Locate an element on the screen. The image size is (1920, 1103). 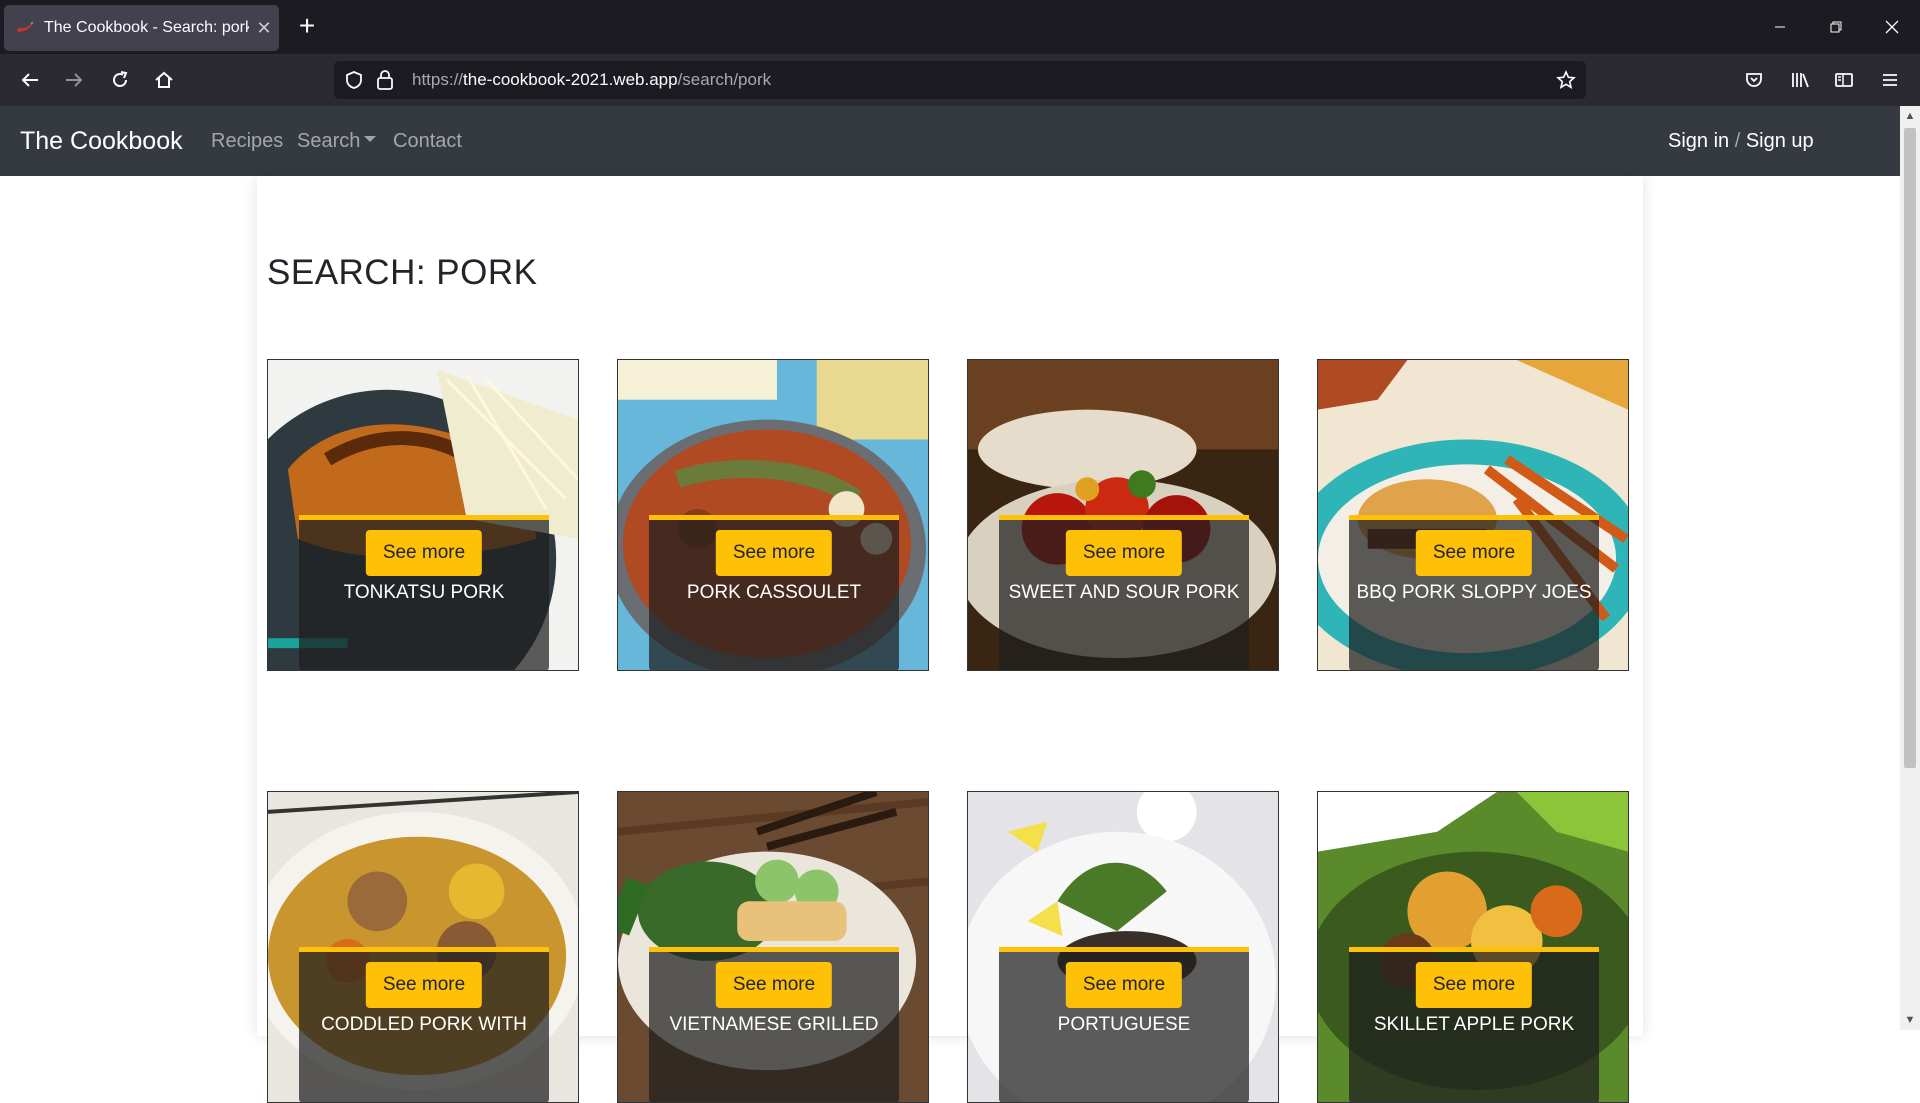
recipe-name: BBQ Pork Sloppy Joes is located at coordinates (1474, 592).